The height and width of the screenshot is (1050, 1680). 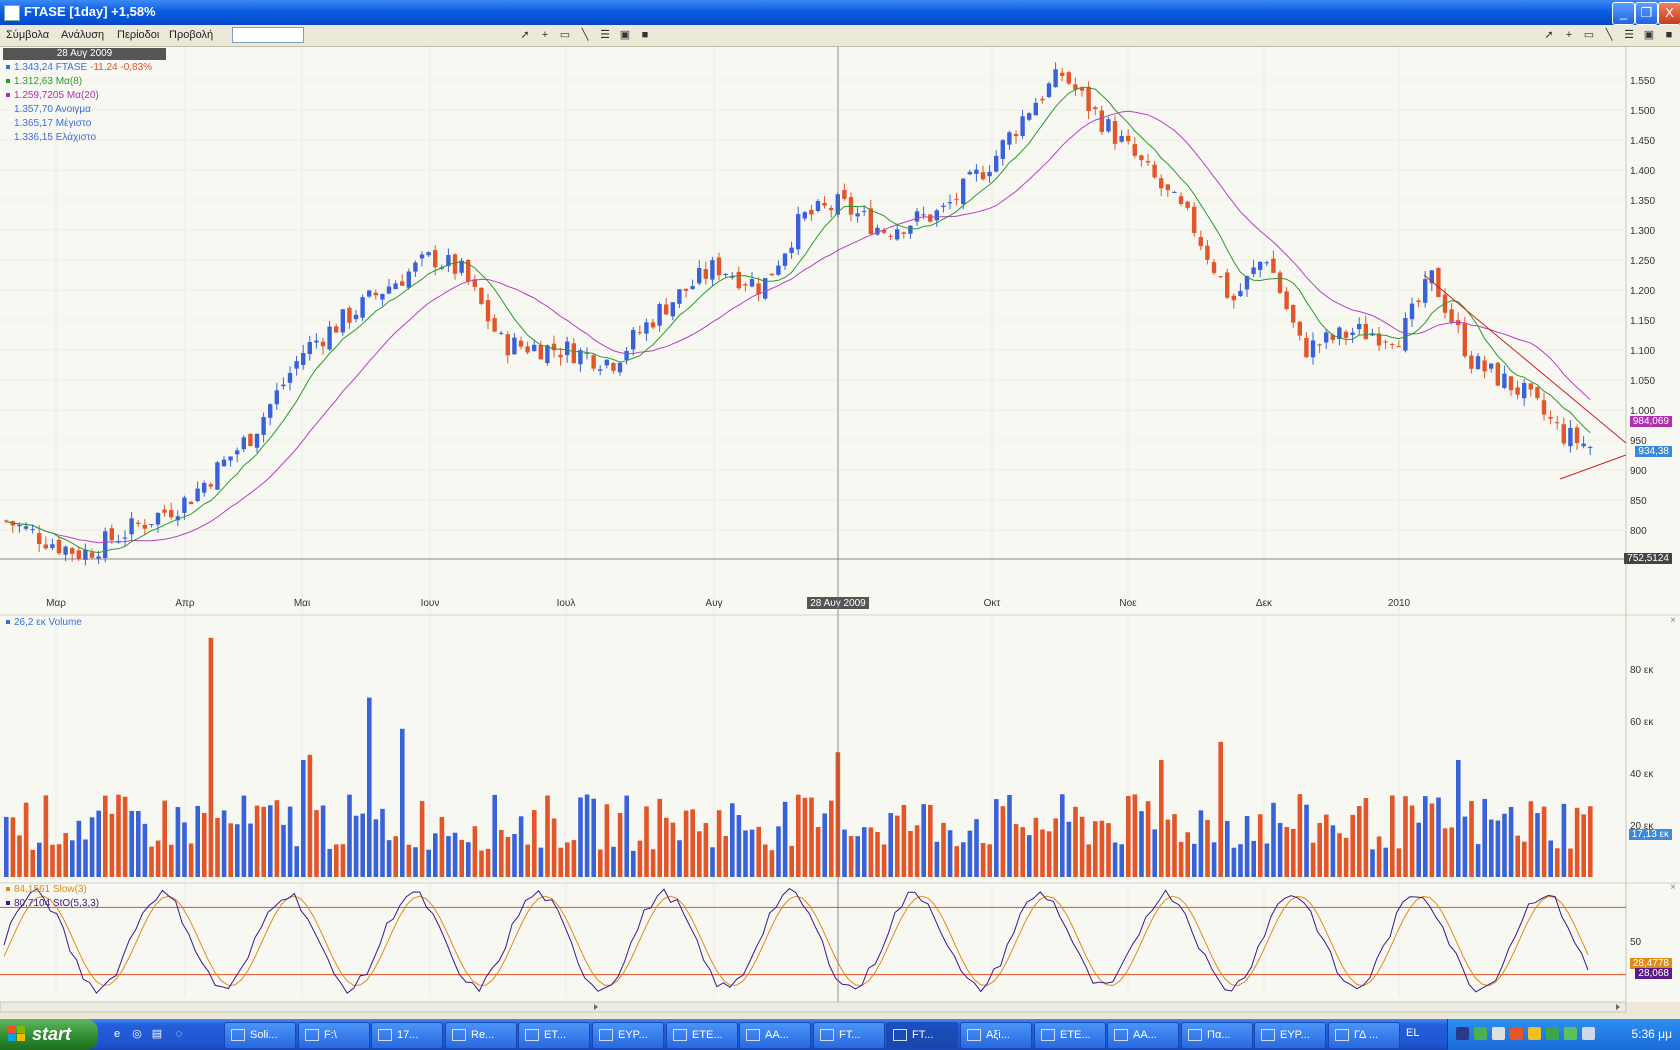 I want to click on taskbar-button: F:\, so click(x=334, y=1035).